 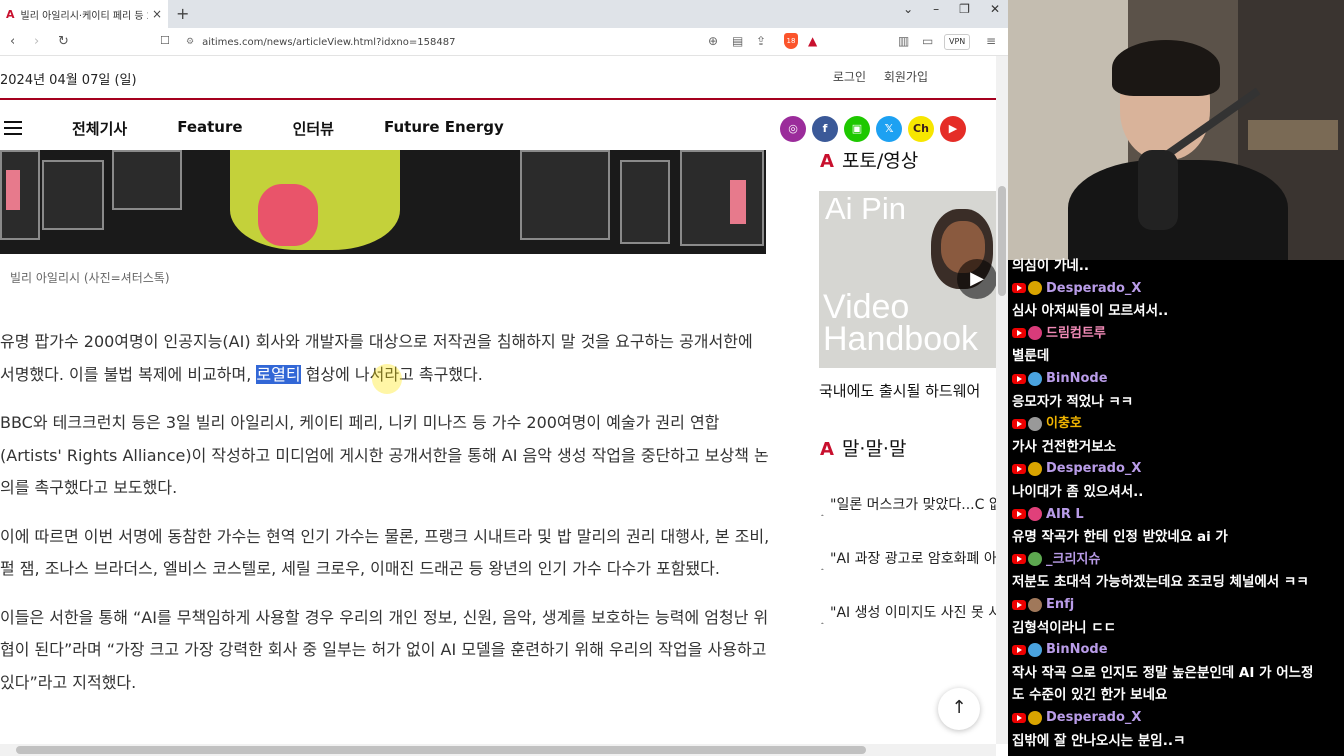 What do you see at coordinates (873, 129) in the screenshot?
I see `social-links: ◎ f ▣ 𝕏 Ch ▶` at bounding box center [873, 129].